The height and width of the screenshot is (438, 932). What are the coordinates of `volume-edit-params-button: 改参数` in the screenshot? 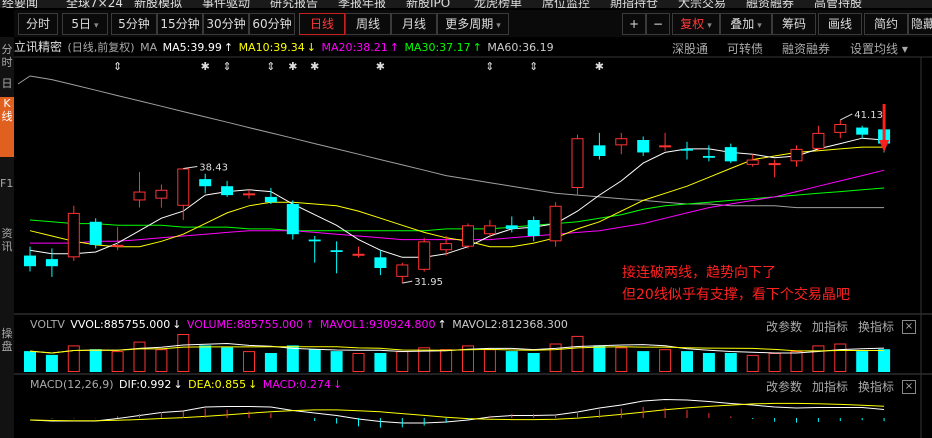 It's located at (784, 326).